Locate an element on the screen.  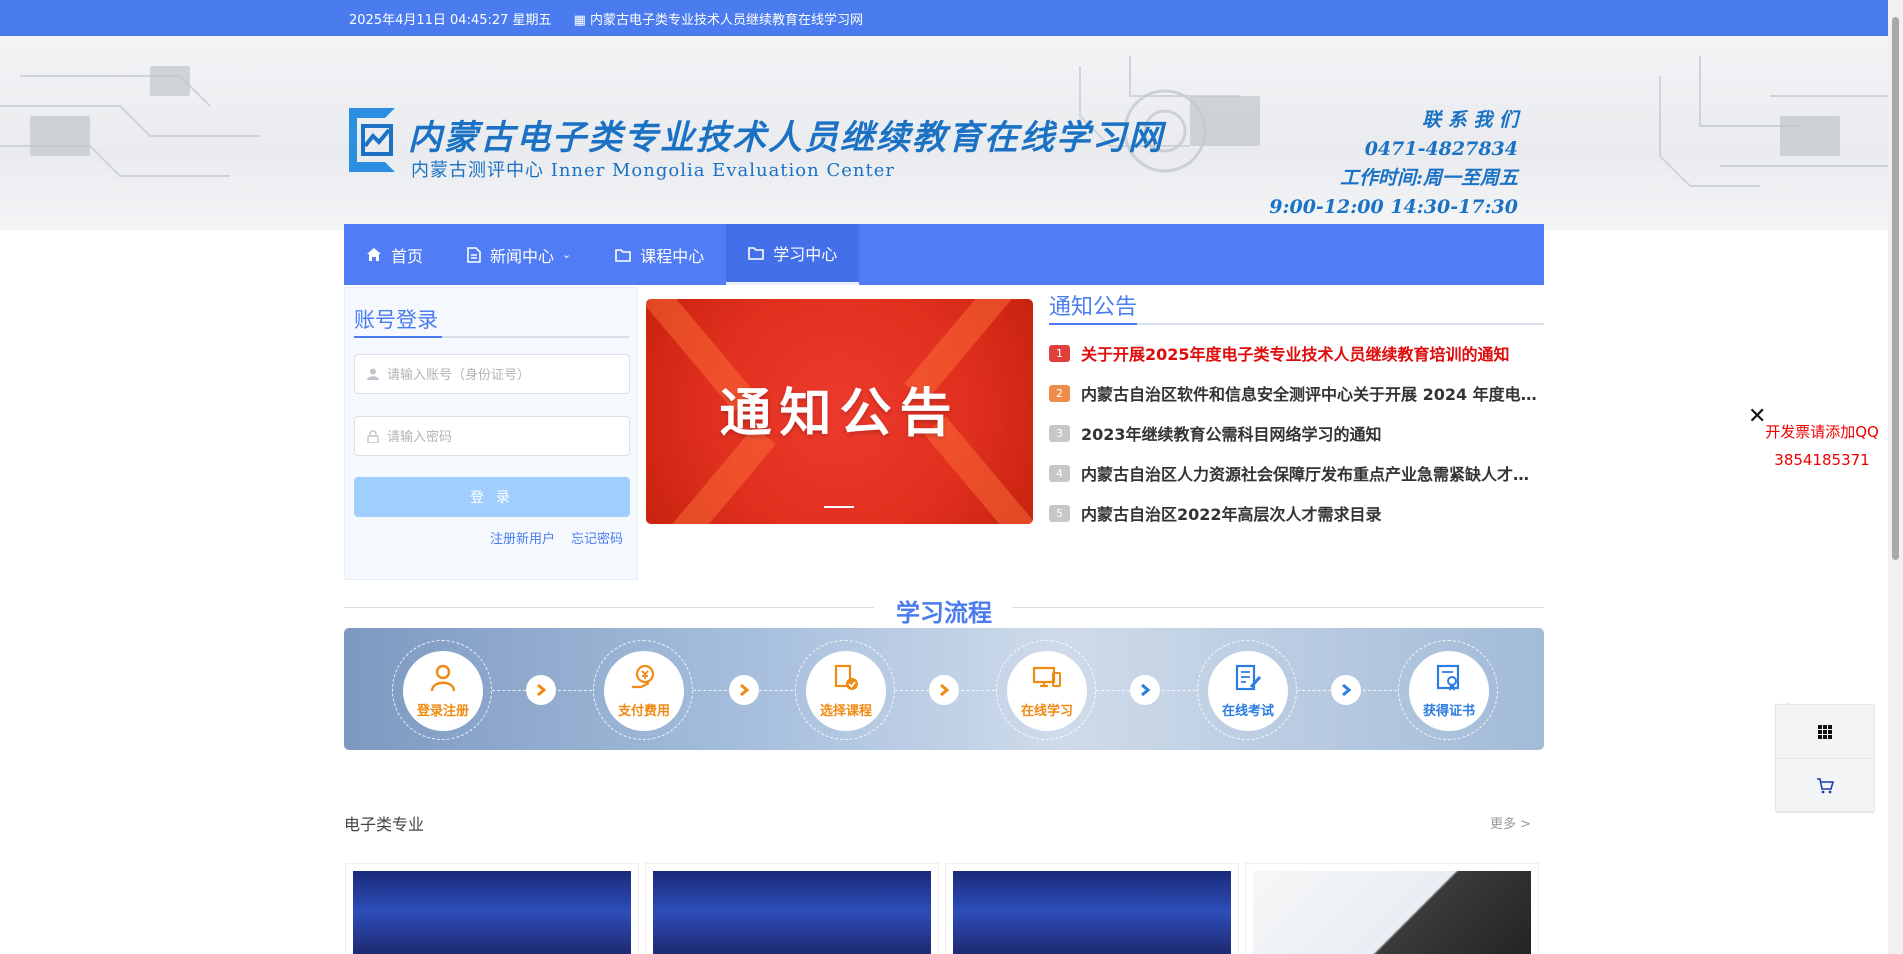
payment-icon is located at coordinates (644, 680).